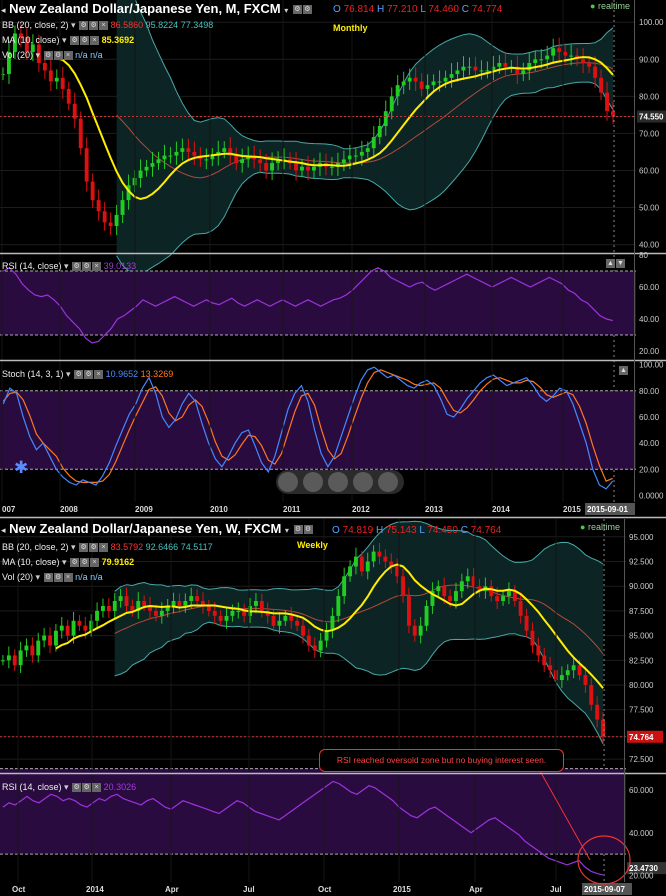 This screenshot has height=896, width=666. I want to click on monthly-stoch-tick: 40.00, so click(649, 443).